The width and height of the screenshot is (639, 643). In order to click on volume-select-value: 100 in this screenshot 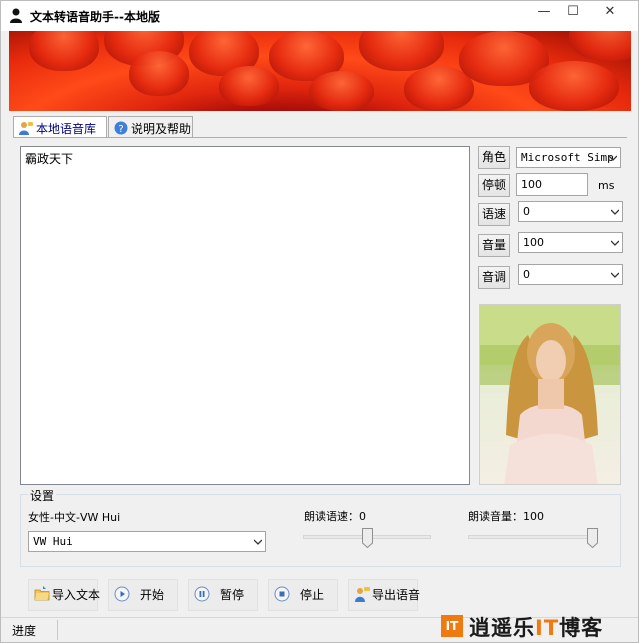, I will do `click(533, 242)`.